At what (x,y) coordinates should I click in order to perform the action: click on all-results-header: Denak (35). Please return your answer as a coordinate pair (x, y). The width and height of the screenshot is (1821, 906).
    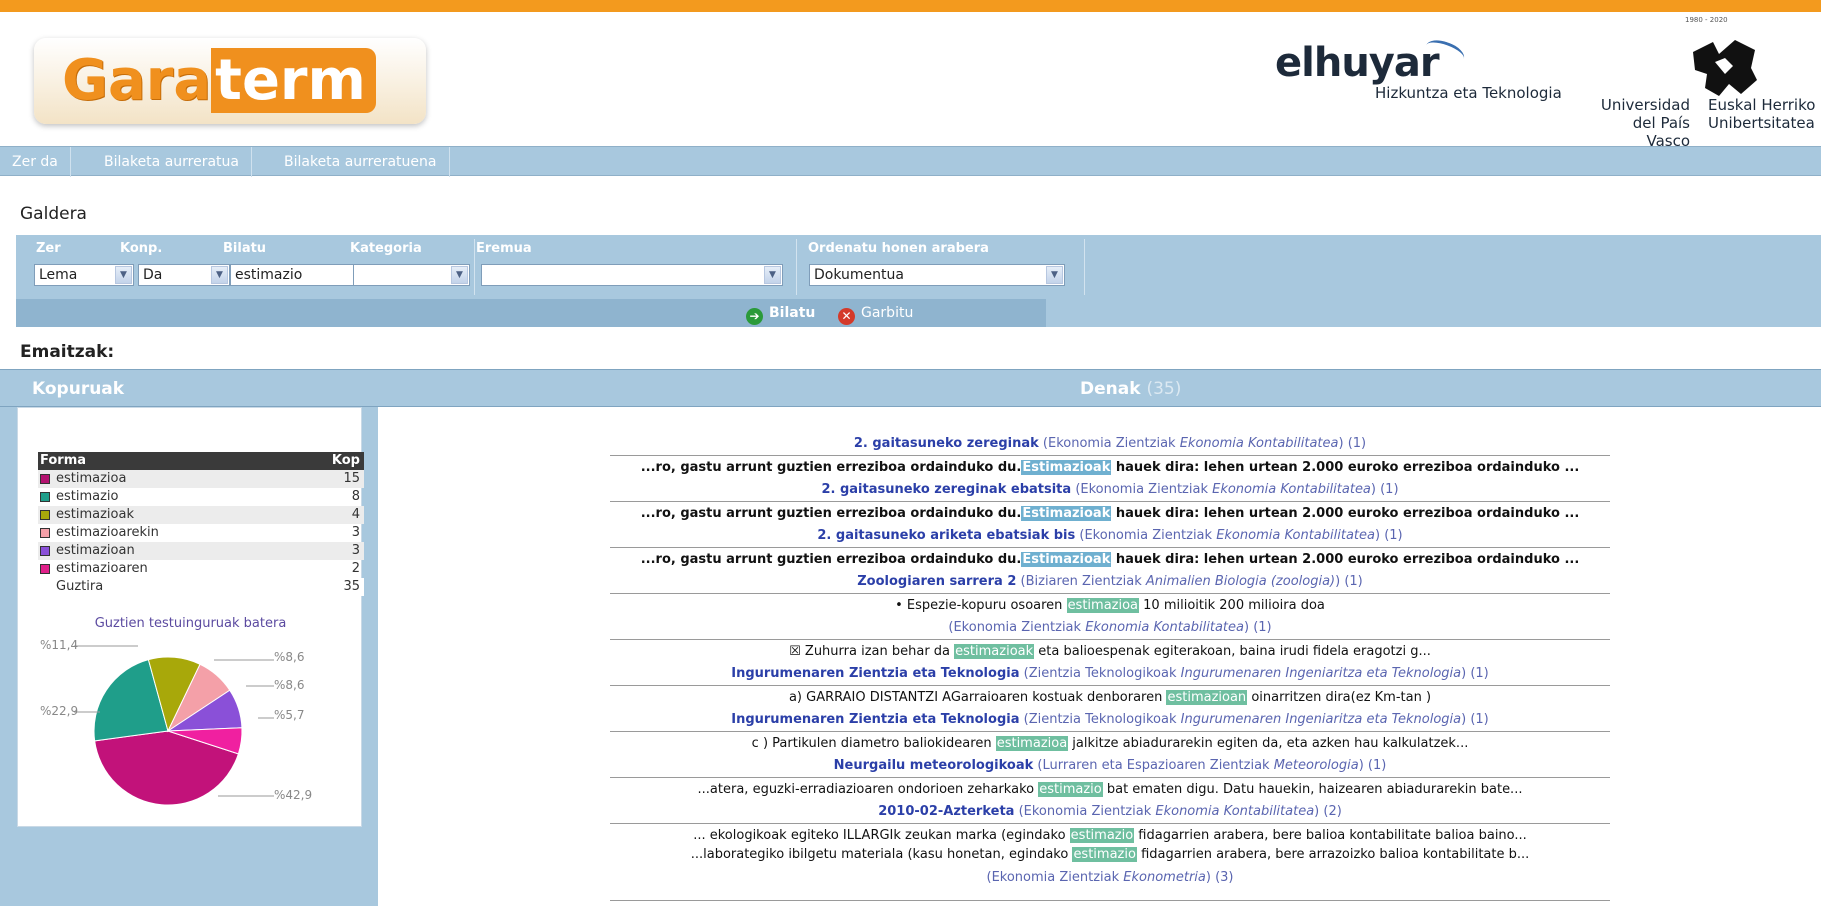
    Looking at the image, I should click on (1130, 389).